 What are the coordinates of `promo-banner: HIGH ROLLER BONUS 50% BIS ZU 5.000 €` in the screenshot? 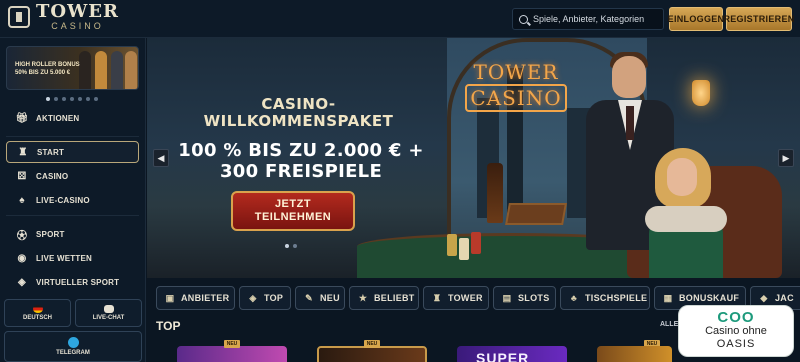 It's located at (72, 68).